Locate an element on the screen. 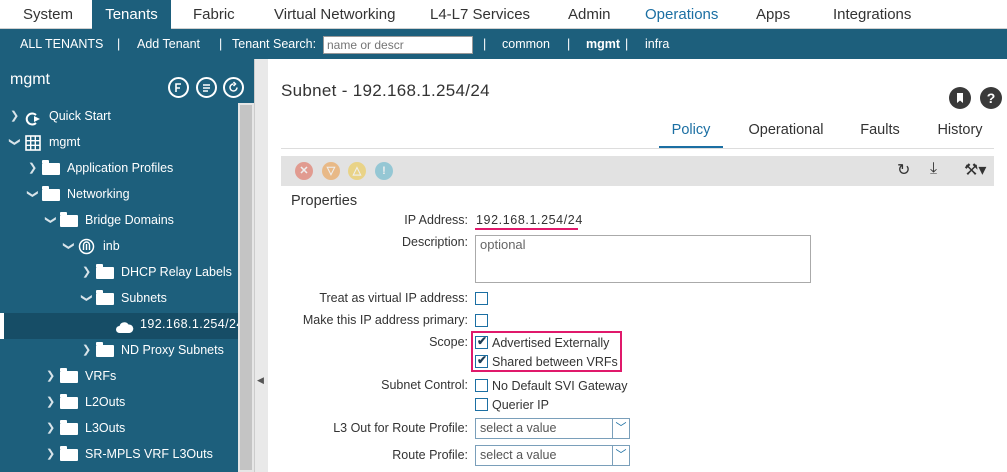 Image resolution: width=1007 pixels, height=472 pixels. tab-faults: Faults is located at coordinates (880, 134).